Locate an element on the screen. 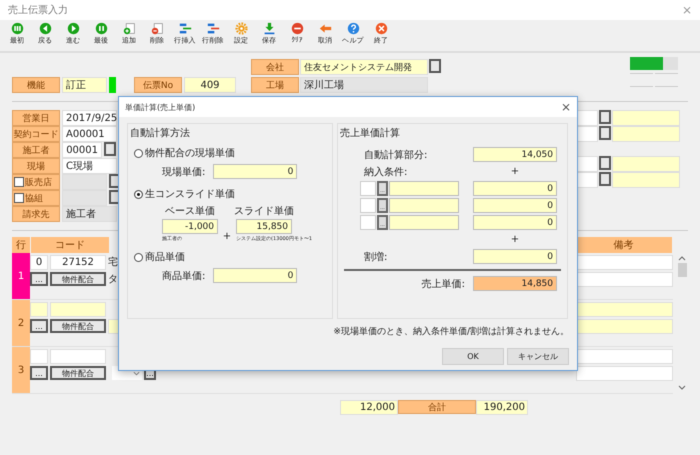 This screenshot has height=455, width=700. note-text: ※現場単価のとき、納入条件単価/割増は計算されません。 is located at coordinates (450, 331).